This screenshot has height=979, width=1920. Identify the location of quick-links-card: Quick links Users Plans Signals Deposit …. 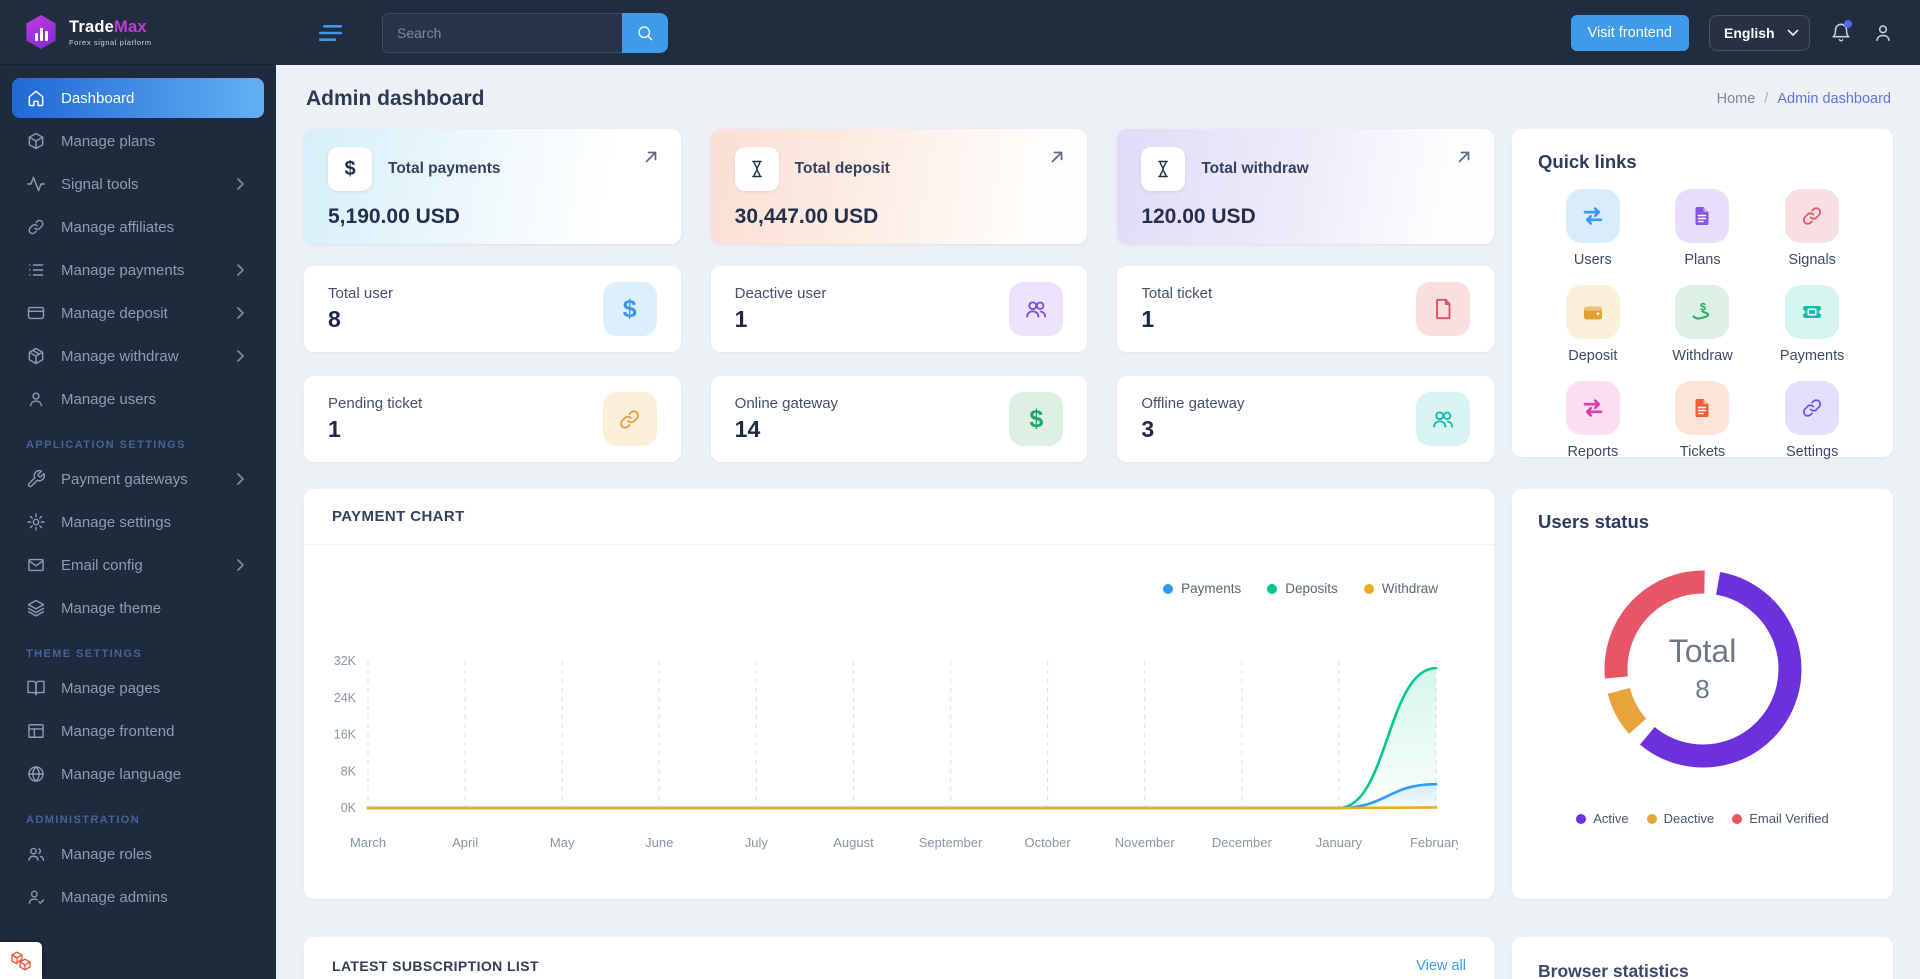
(1702, 294).